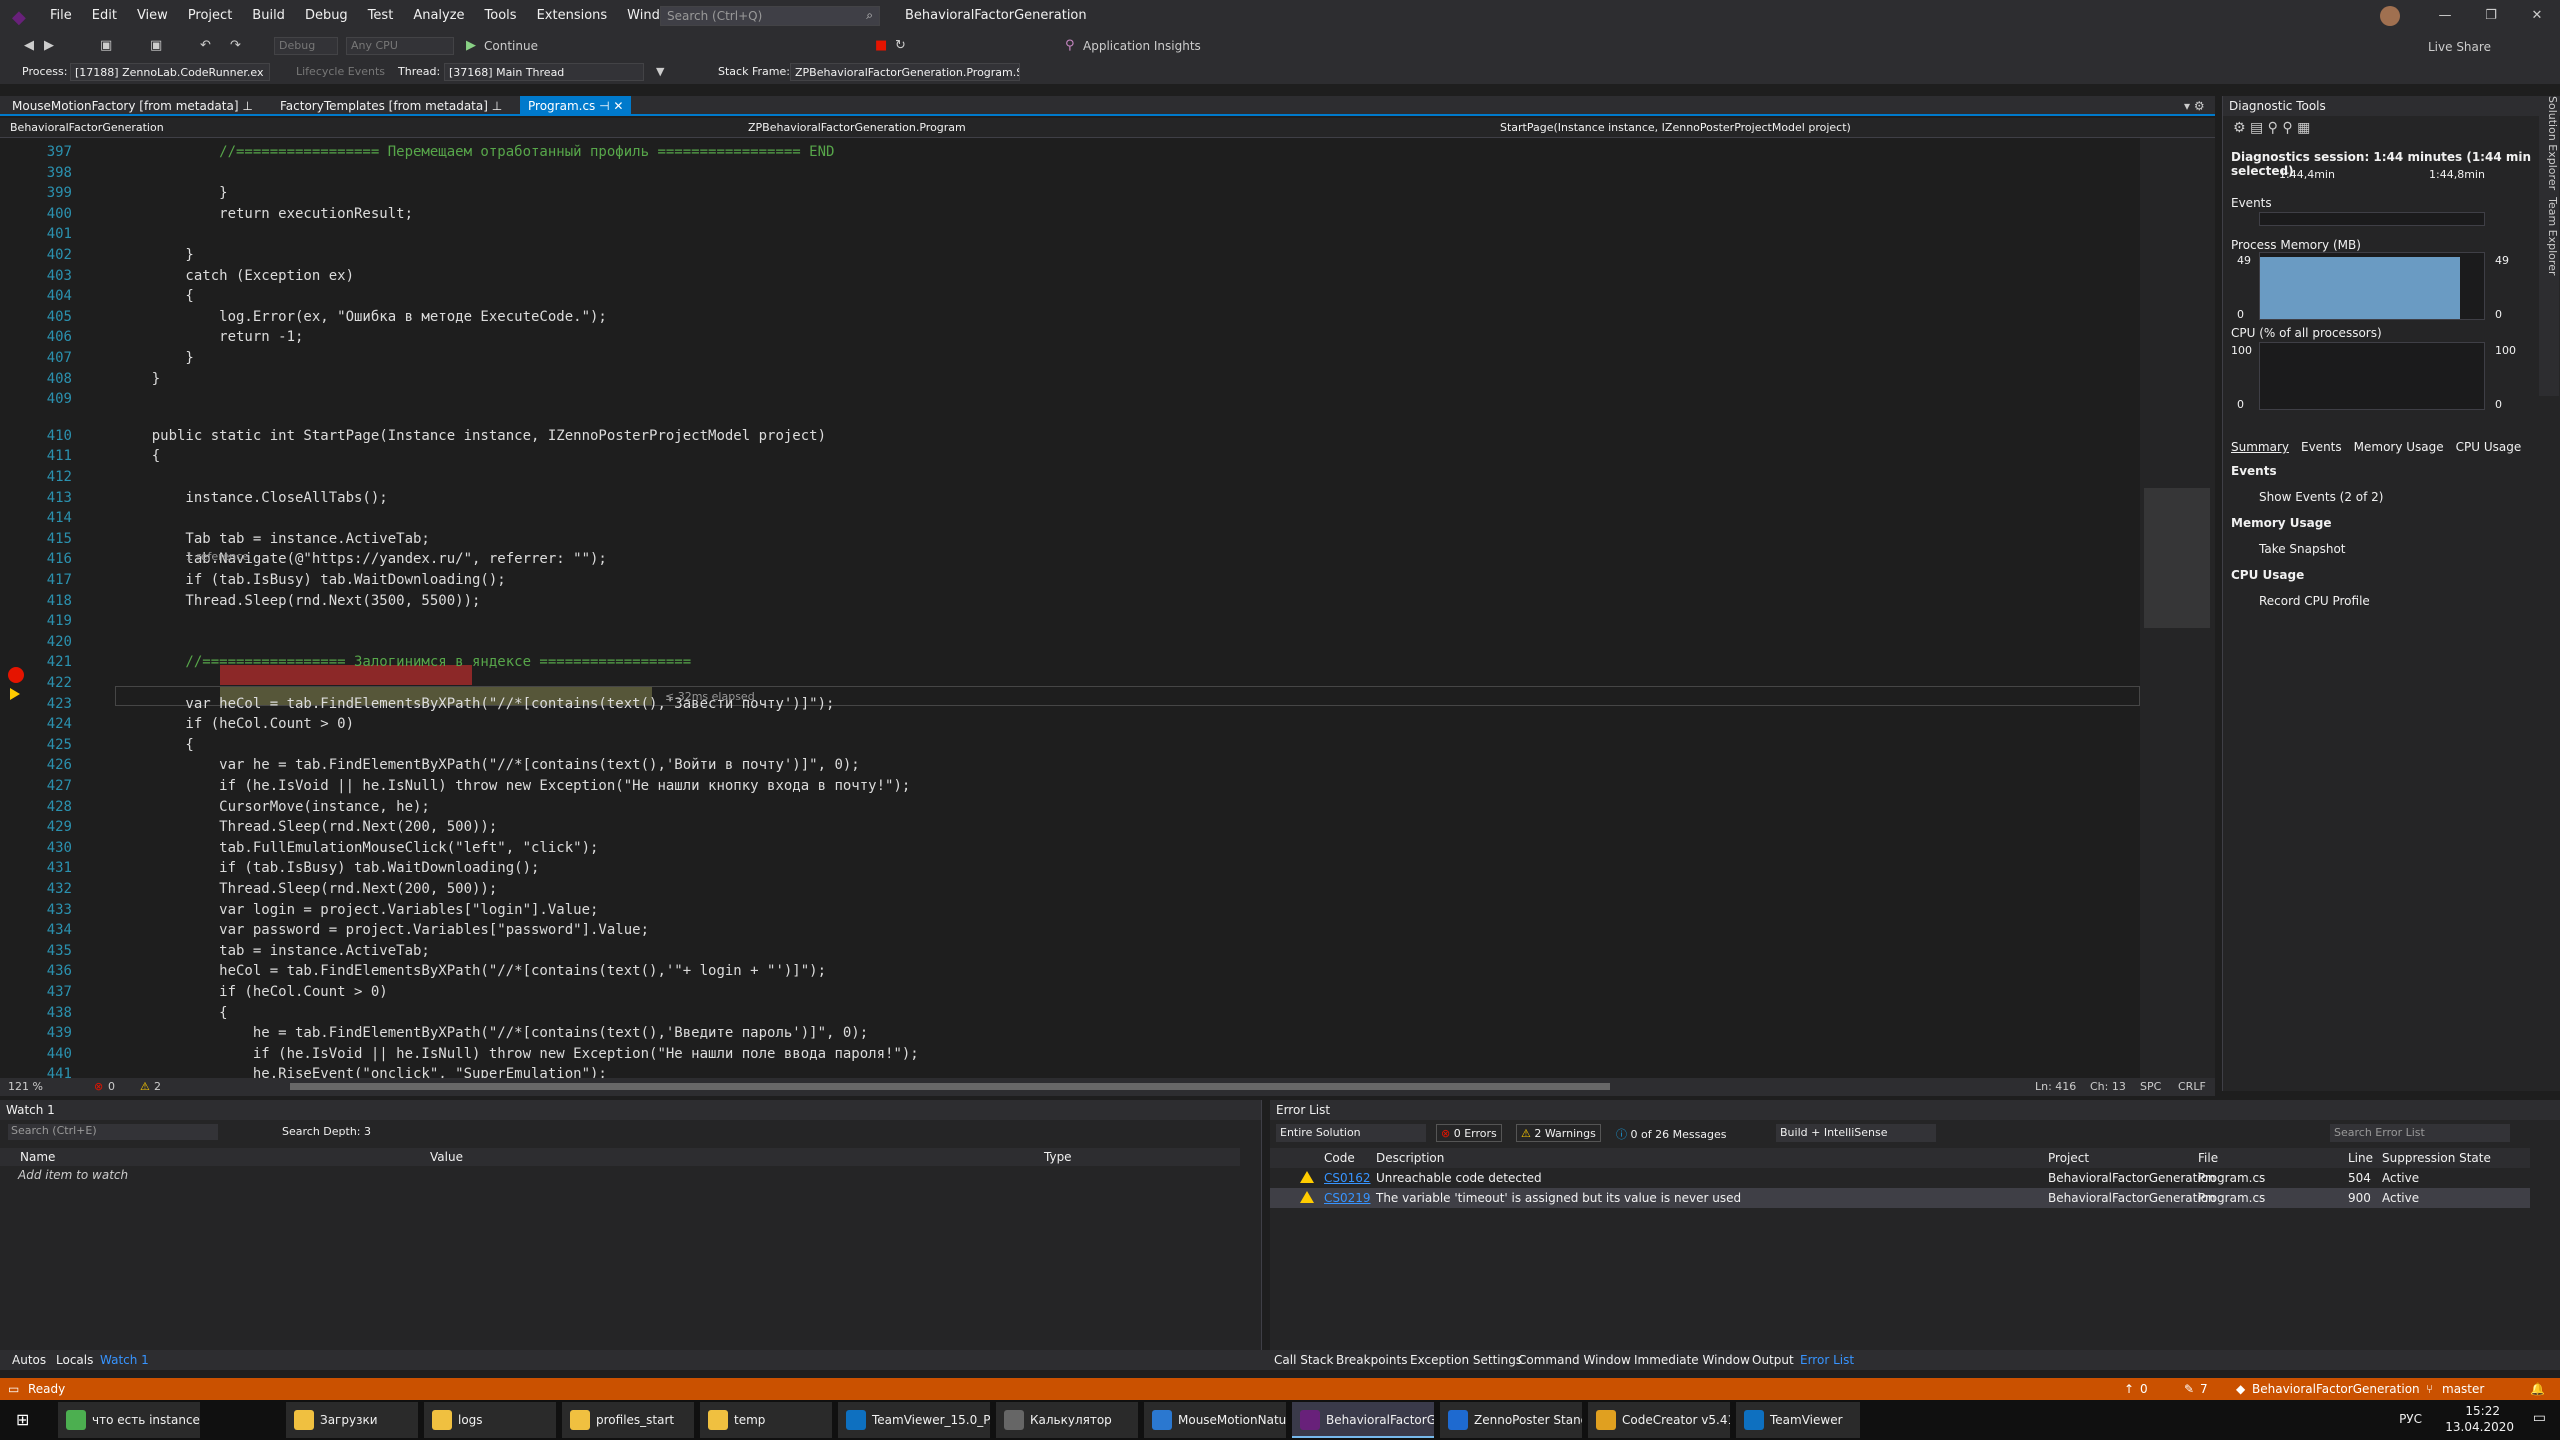  What do you see at coordinates (710, 696) in the screenshot?
I see `perf-tip: ≤ 32ms elapsed` at bounding box center [710, 696].